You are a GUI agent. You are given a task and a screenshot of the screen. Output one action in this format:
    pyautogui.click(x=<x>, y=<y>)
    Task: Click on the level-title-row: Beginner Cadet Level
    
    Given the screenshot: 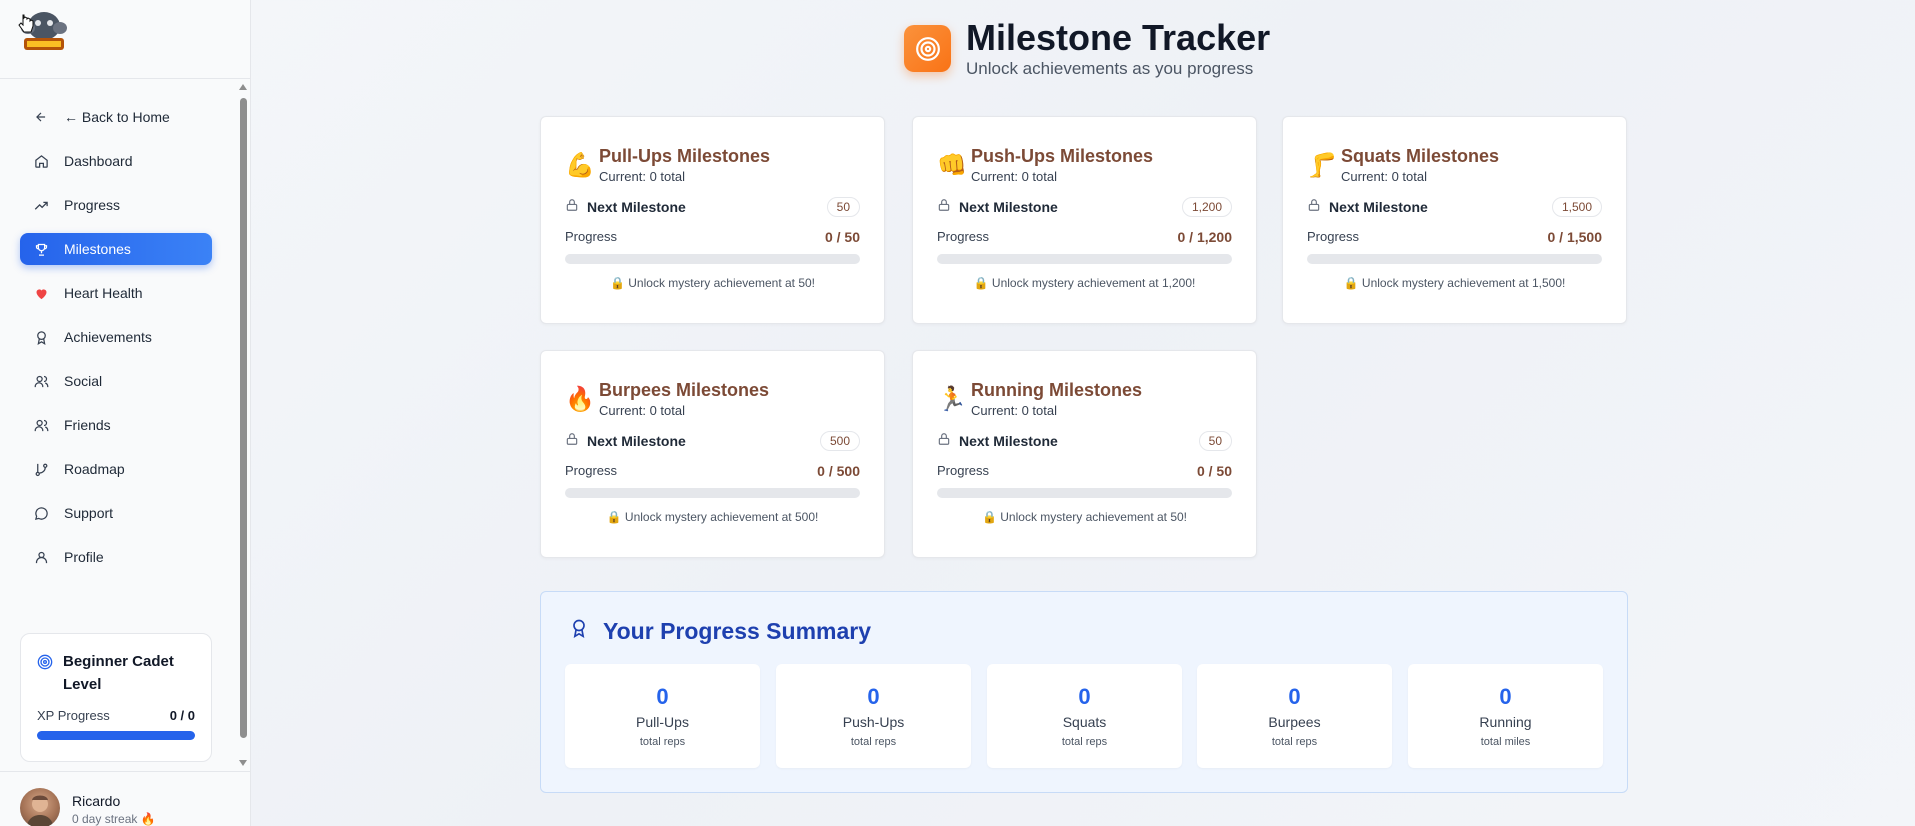 What is the action you would take?
    pyautogui.click(x=116, y=673)
    